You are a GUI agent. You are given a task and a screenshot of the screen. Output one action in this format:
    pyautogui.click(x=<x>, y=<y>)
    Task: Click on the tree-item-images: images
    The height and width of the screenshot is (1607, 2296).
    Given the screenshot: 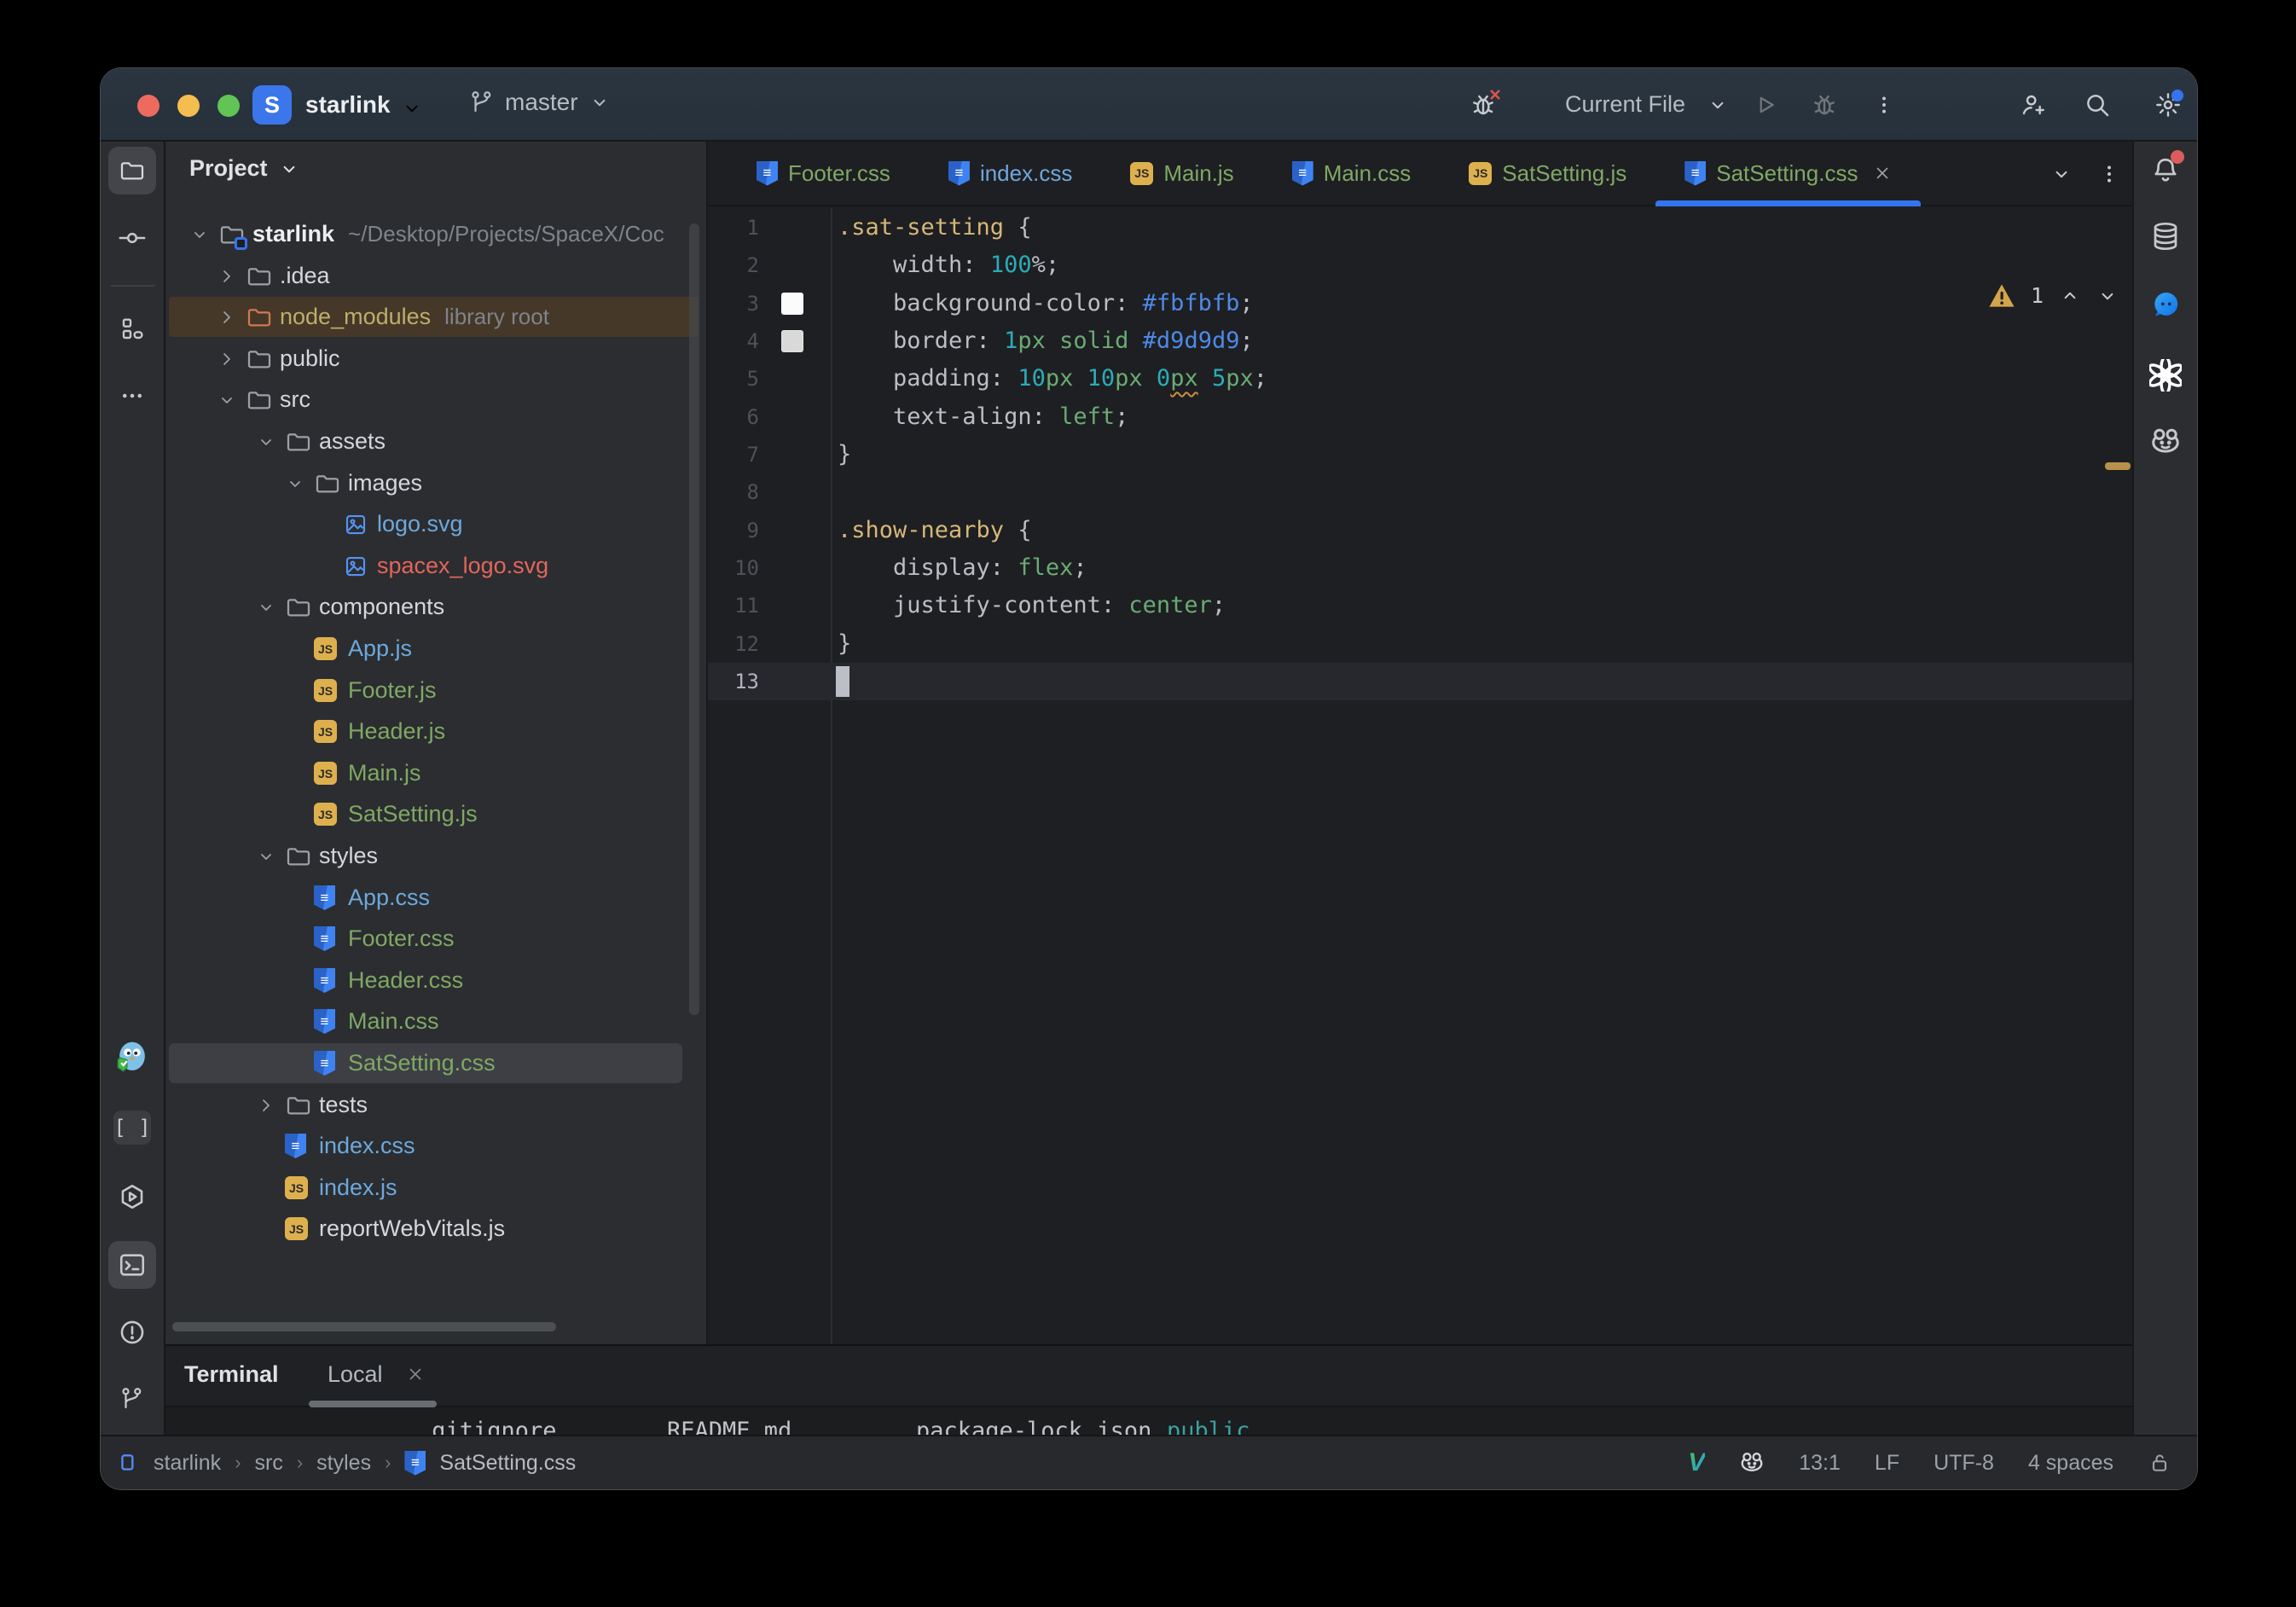 What is the action you would take?
    pyautogui.click(x=435, y=483)
    